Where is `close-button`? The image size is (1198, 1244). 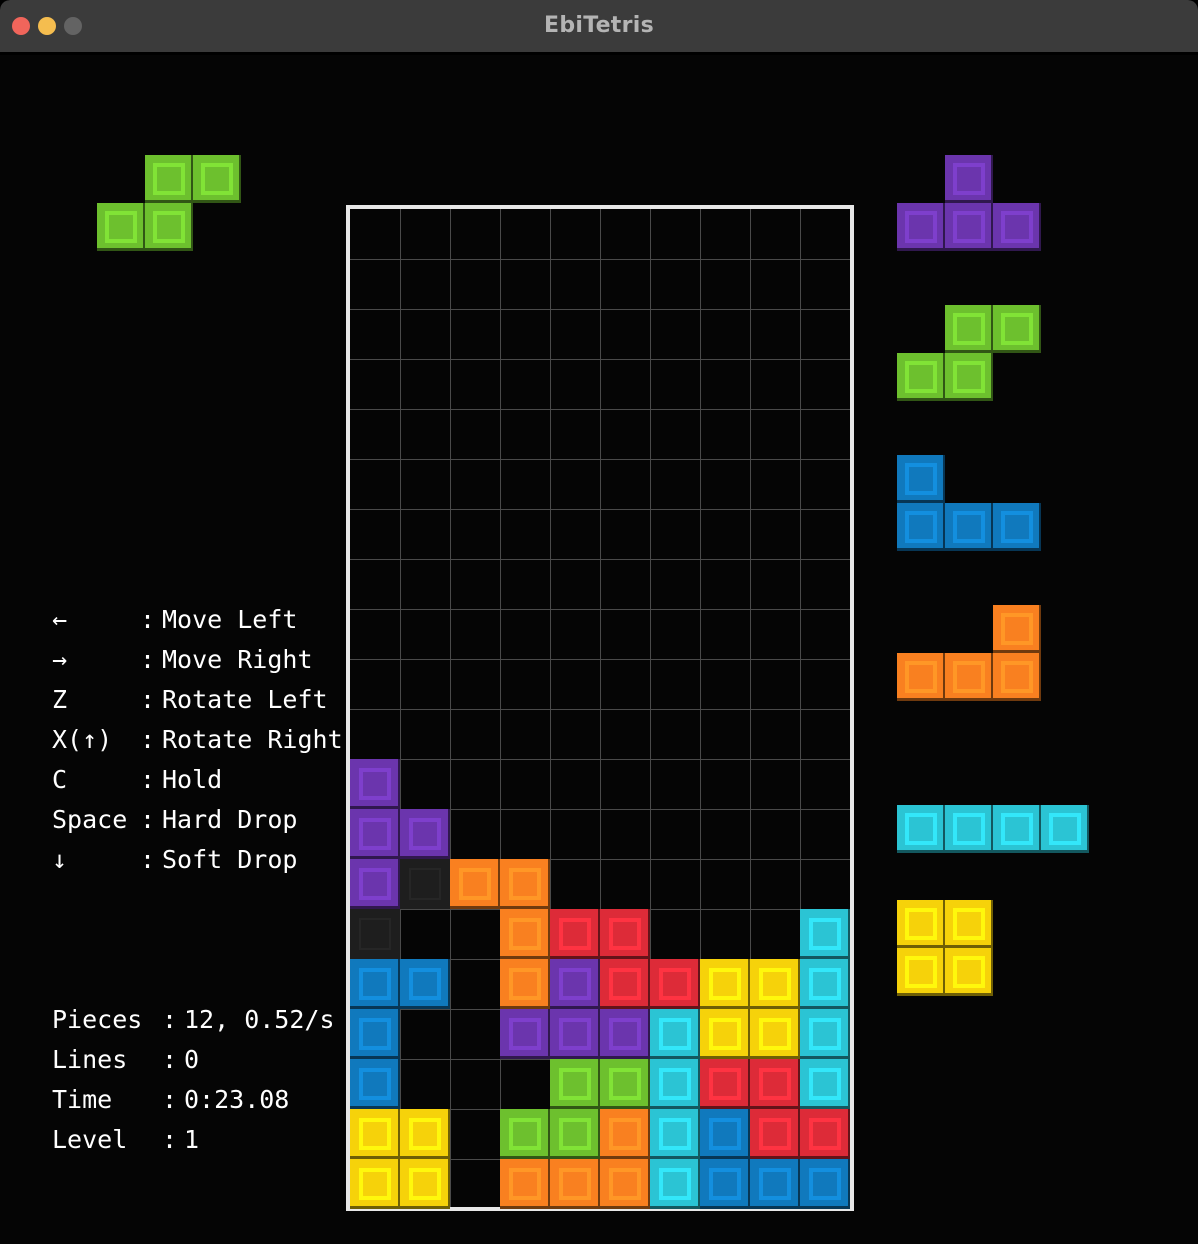
close-button is located at coordinates (21, 26).